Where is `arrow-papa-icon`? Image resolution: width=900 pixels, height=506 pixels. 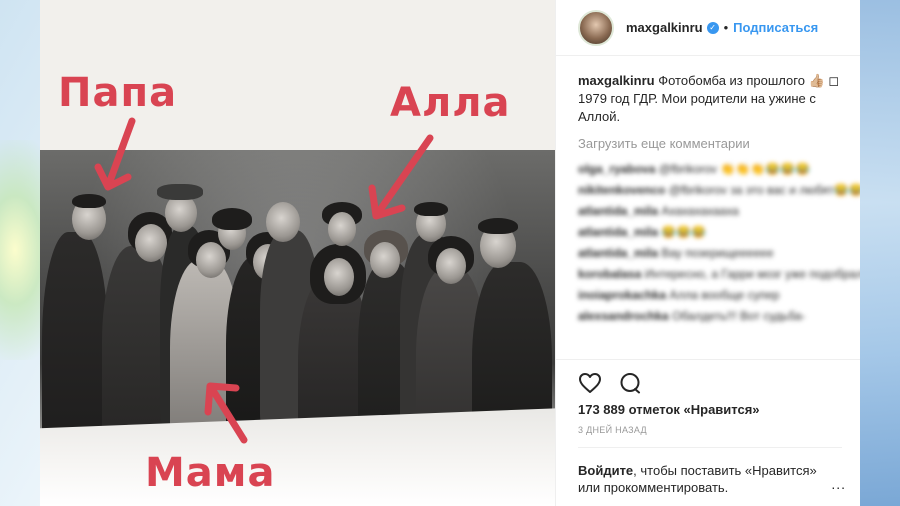 arrow-papa-icon is located at coordinates (115, 154).